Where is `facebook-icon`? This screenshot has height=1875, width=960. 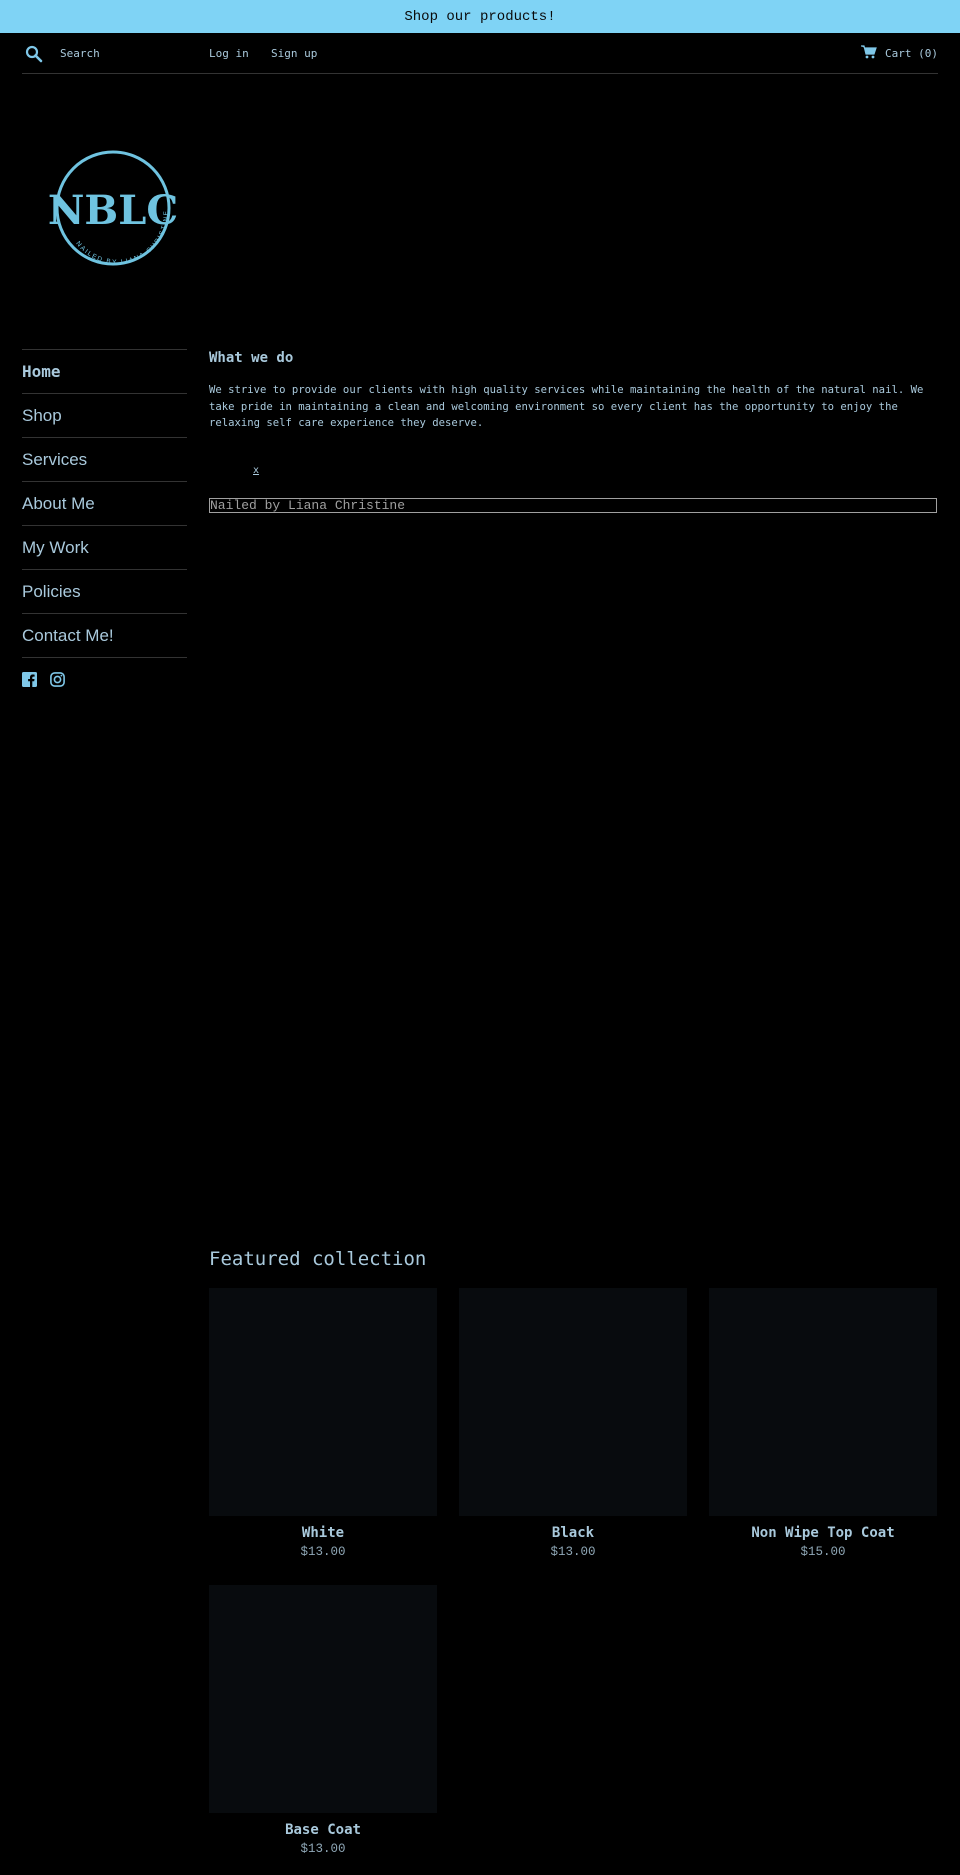 facebook-icon is located at coordinates (30, 680).